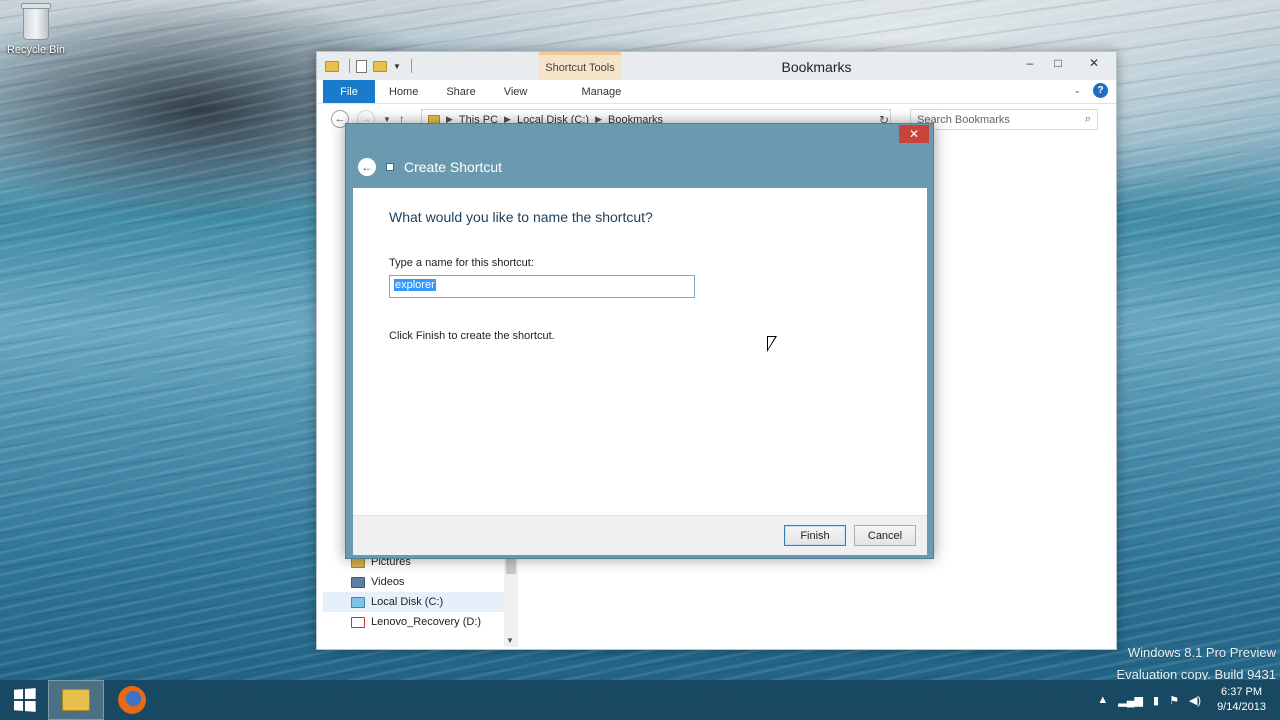 This screenshot has width=1280, height=720. I want to click on shortcut-name-value: explorer, so click(415, 285).